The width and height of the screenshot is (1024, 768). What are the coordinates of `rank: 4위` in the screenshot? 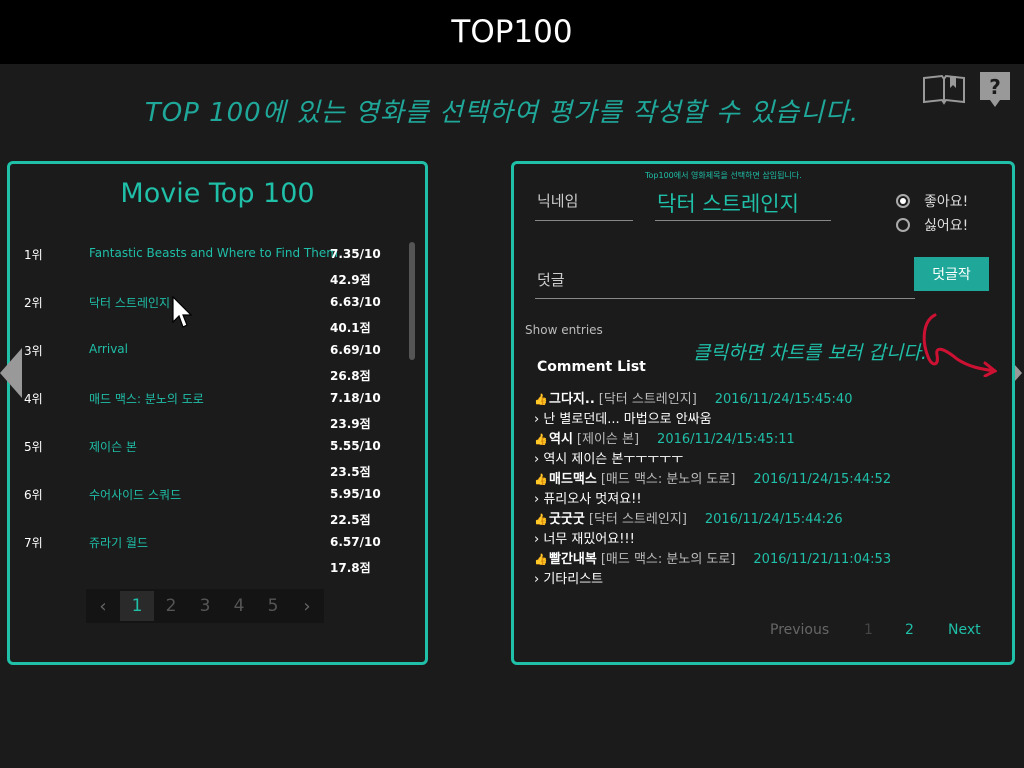 It's located at (33, 399).